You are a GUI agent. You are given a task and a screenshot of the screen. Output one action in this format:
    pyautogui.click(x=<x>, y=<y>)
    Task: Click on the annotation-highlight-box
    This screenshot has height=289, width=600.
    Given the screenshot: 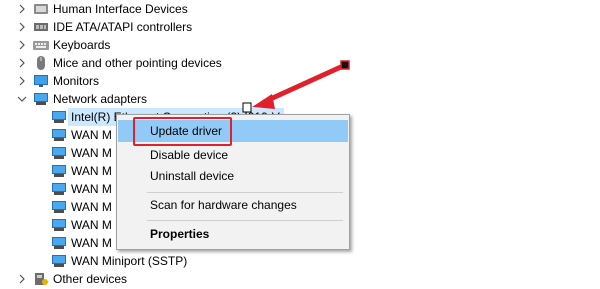 What is the action you would take?
    pyautogui.click(x=182, y=131)
    